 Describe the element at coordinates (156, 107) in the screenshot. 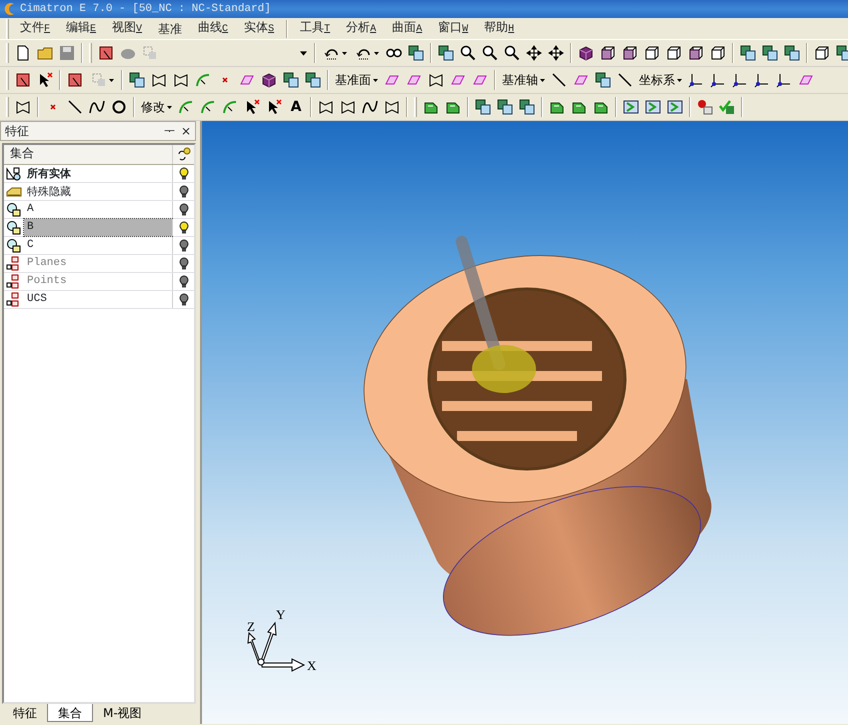

I see `toolbar-dropdown: 修改` at that location.